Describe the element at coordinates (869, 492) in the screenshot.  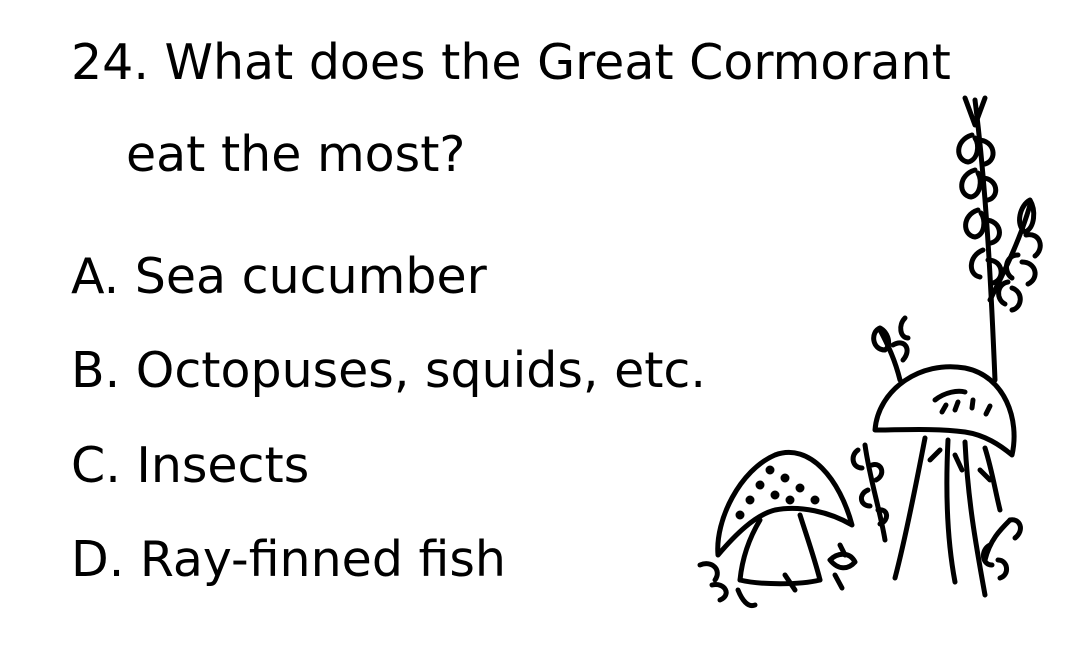
I see `tiny-plant-icon` at that location.